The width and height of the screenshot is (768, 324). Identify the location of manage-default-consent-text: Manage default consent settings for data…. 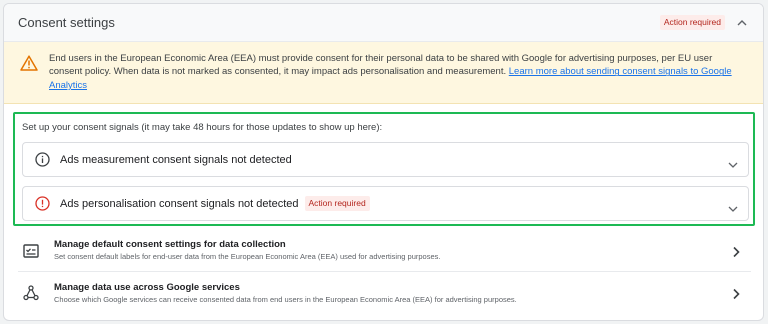
(247, 250).